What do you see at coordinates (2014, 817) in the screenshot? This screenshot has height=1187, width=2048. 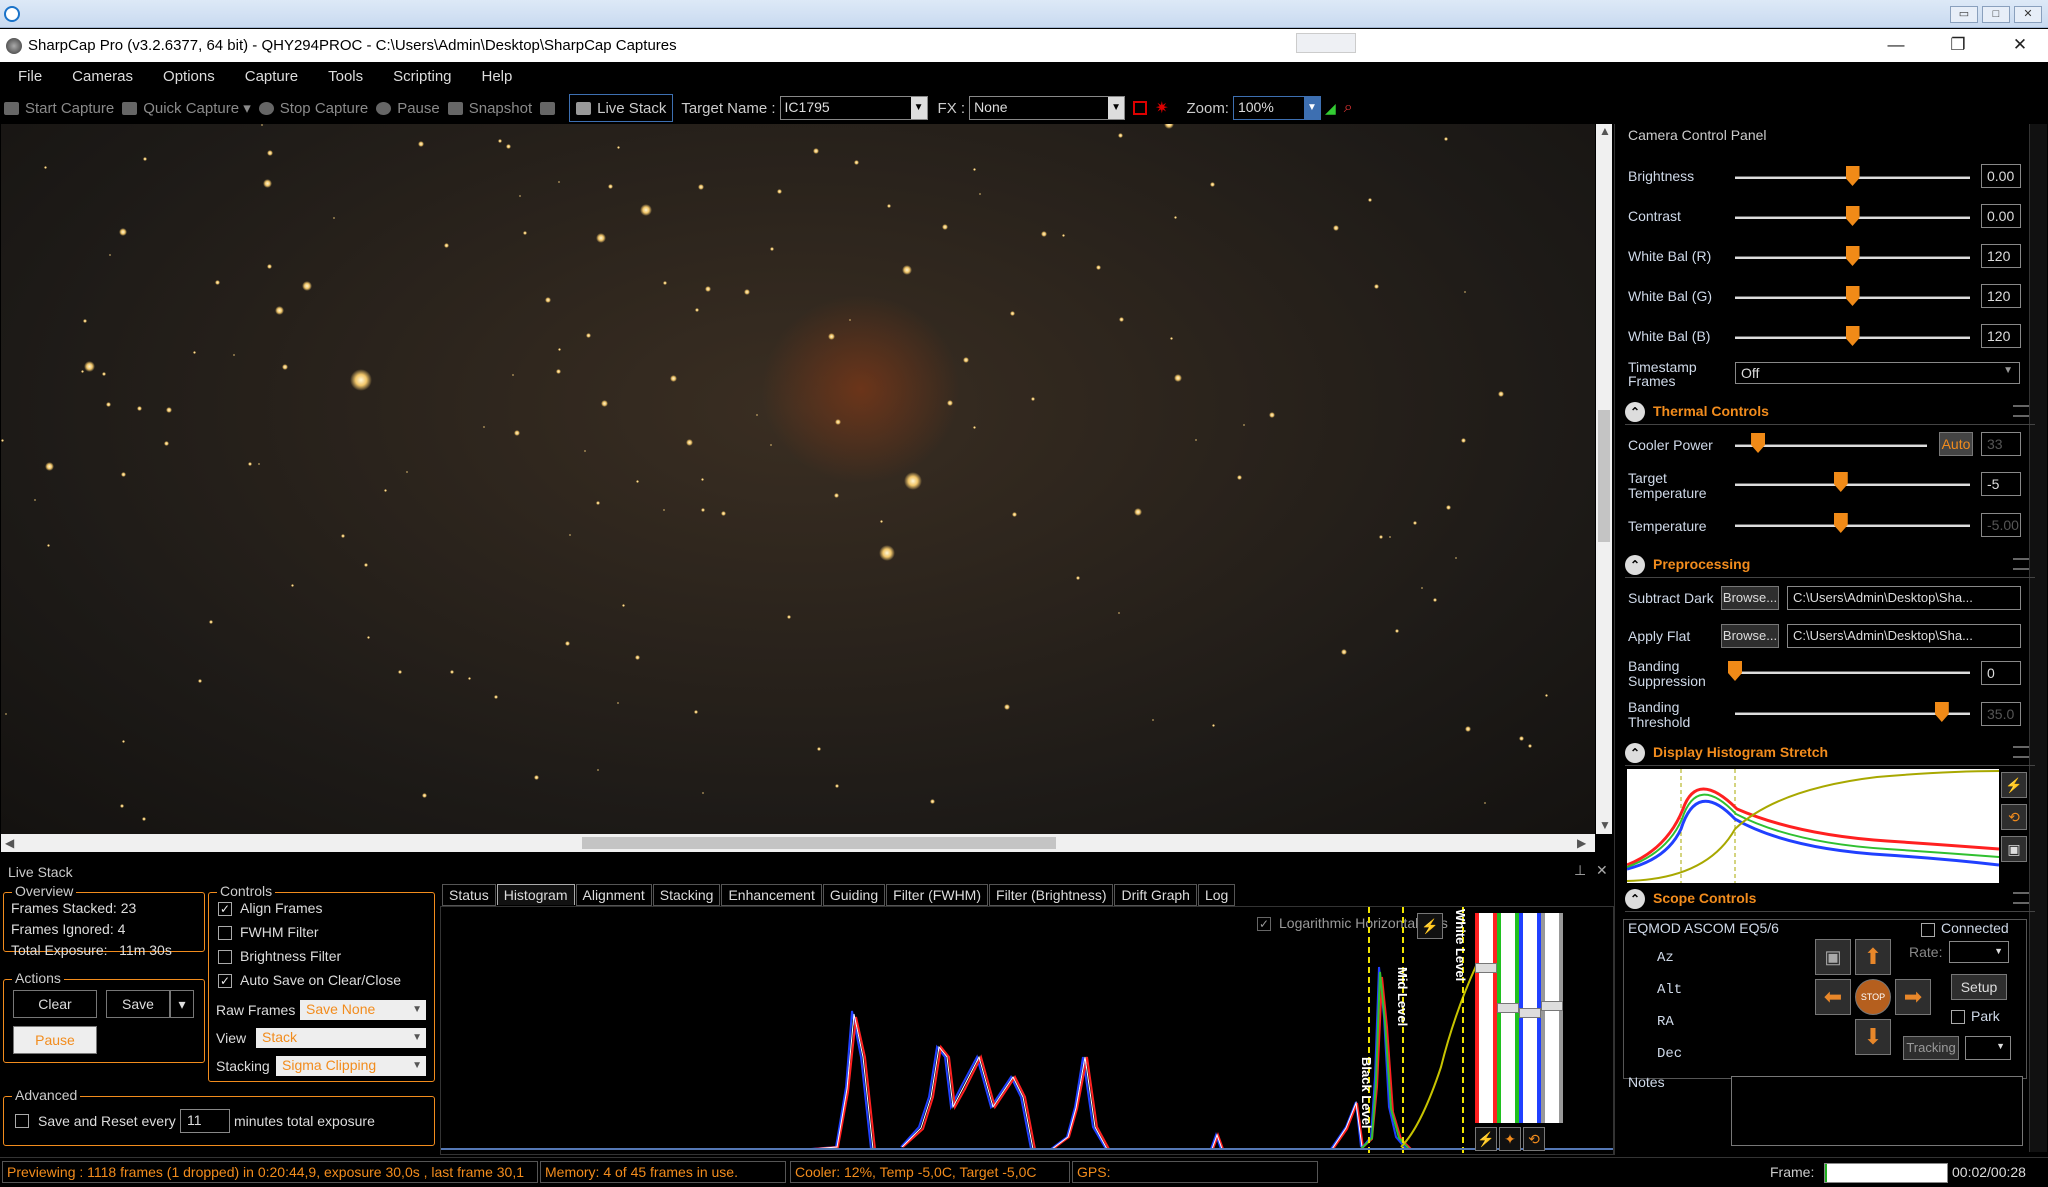 I see `reset-stretch-button: ⟲` at bounding box center [2014, 817].